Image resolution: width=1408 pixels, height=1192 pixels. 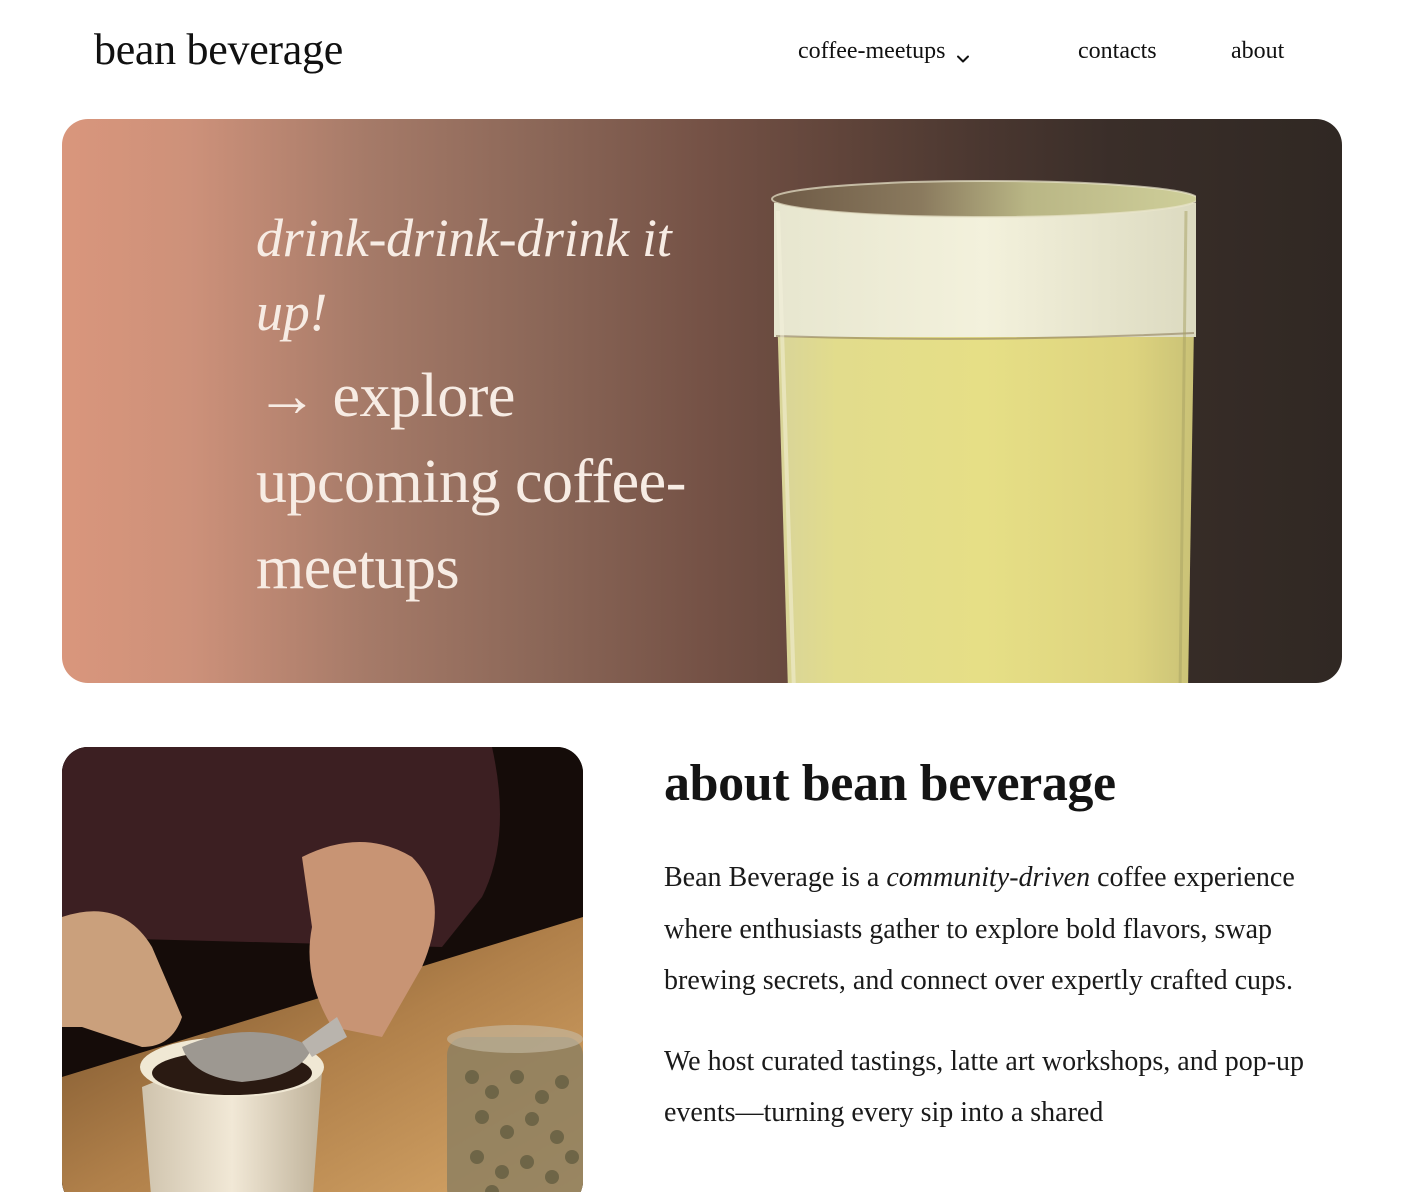 I want to click on brand-logo-link: bean beverage, so click(x=218, y=50).